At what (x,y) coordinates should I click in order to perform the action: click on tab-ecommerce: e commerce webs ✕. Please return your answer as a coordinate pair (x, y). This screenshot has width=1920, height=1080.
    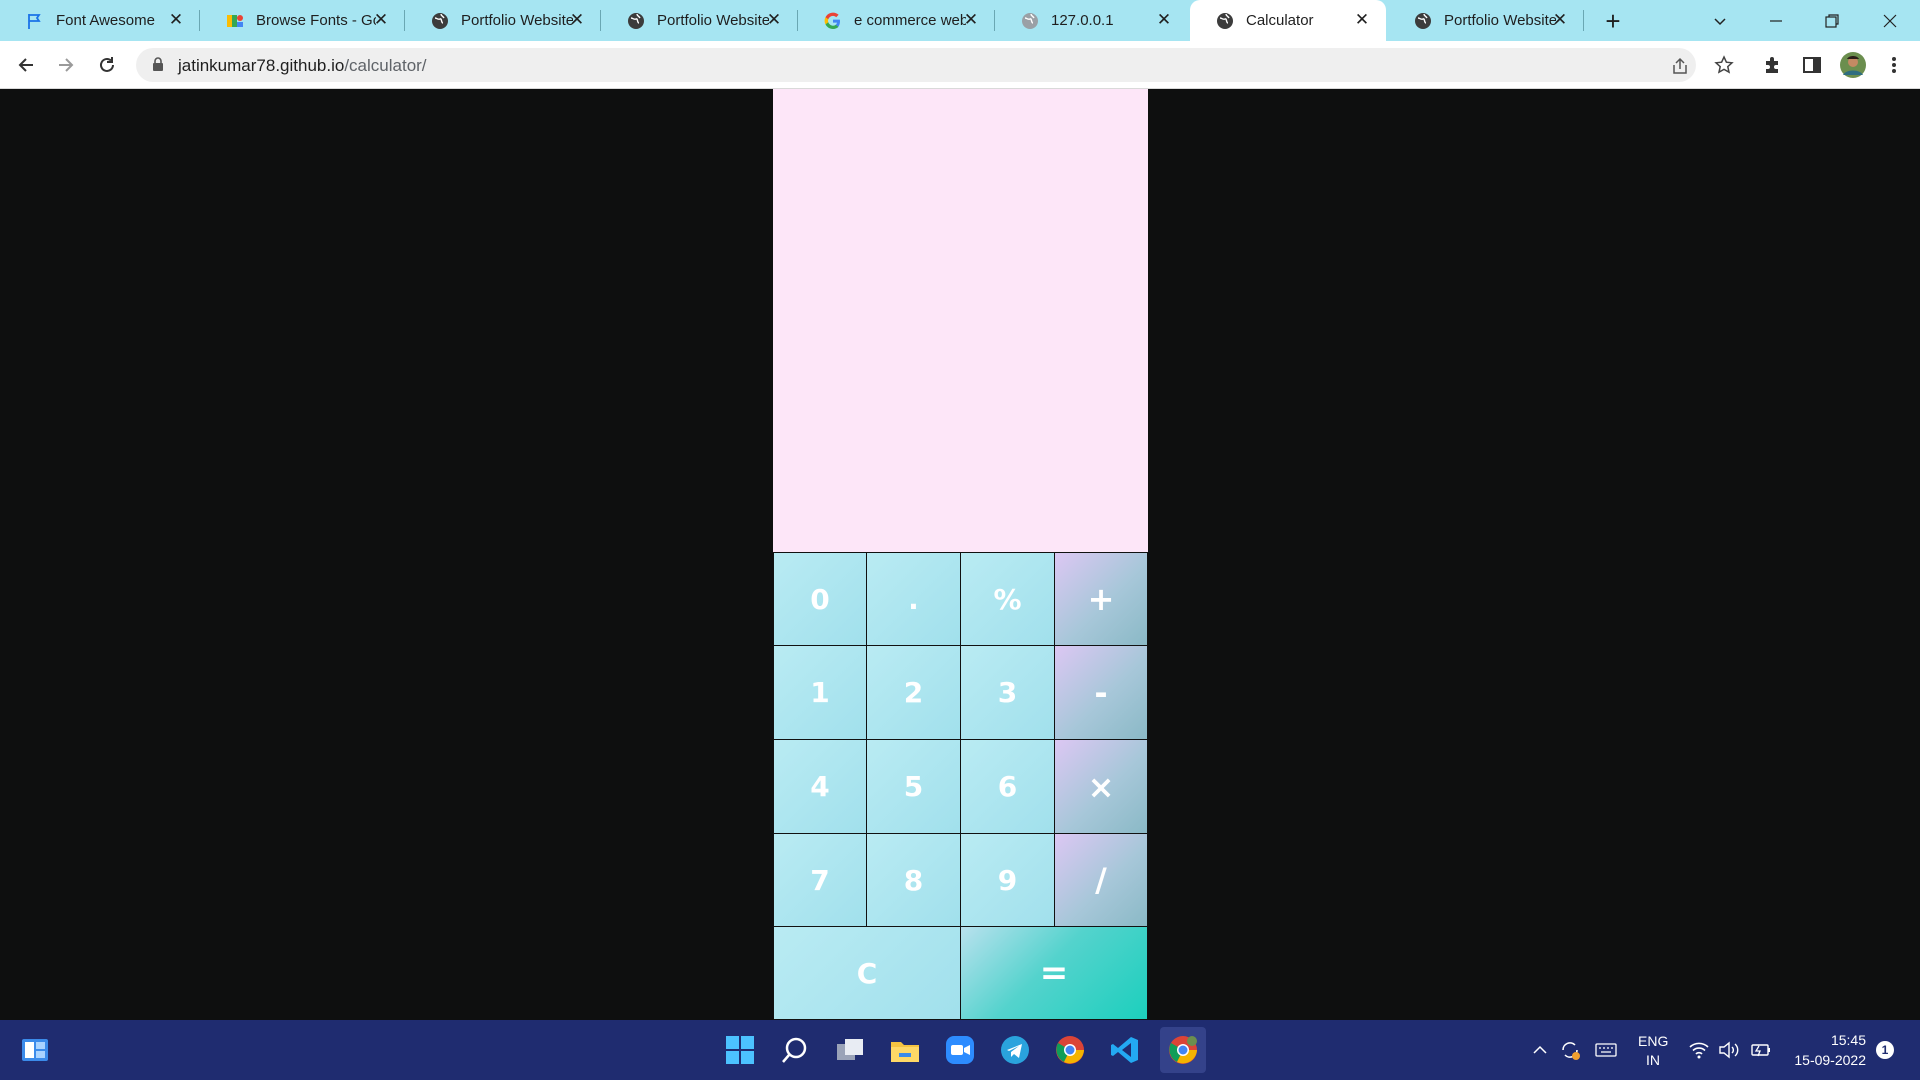
    Looking at the image, I should click on (896, 20).